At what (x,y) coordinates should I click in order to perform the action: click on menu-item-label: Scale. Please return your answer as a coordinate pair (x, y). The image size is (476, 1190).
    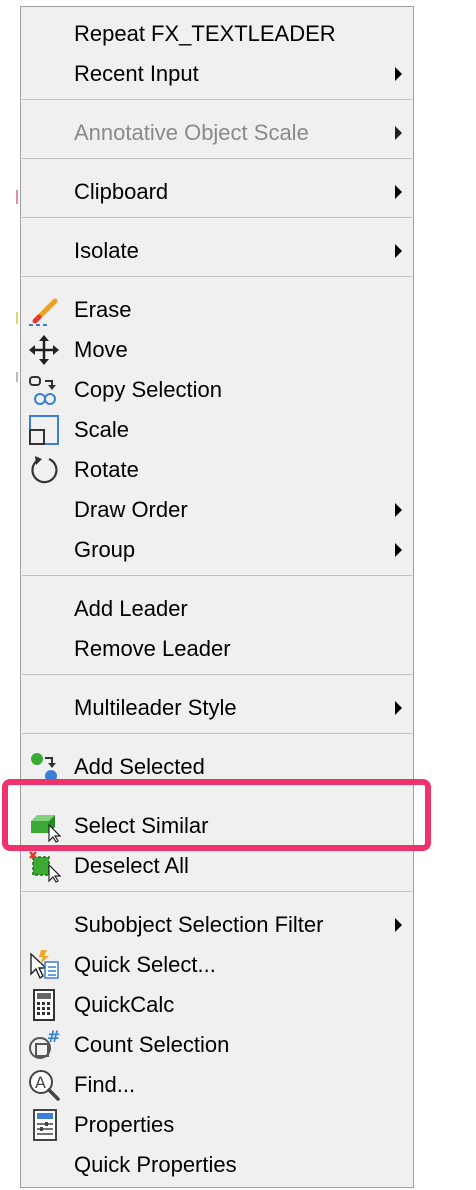
    Looking at the image, I should click on (102, 429).